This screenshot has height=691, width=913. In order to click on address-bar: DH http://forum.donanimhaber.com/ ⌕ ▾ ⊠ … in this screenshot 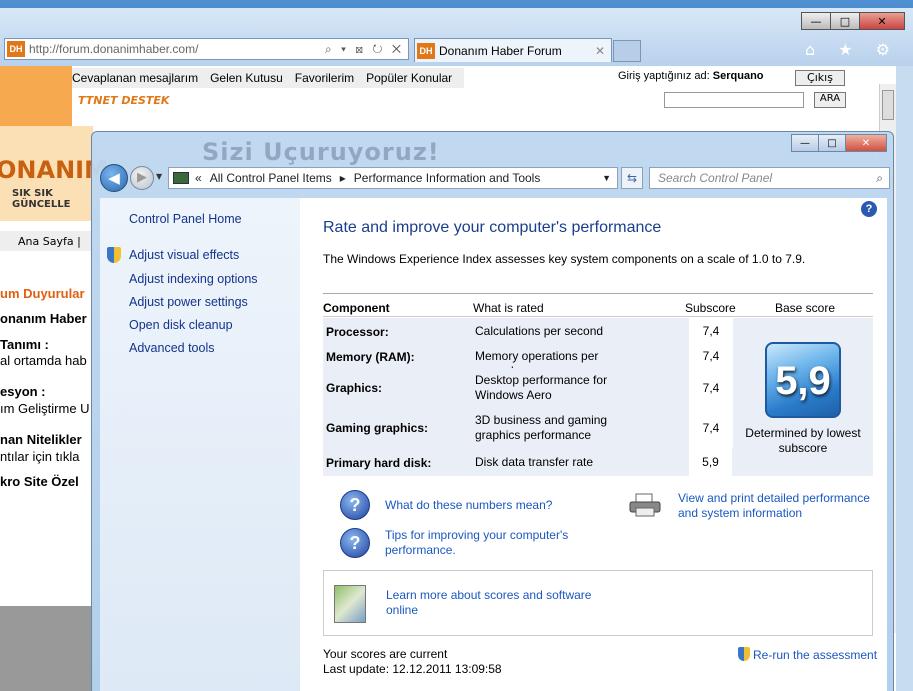, I will do `click(206, 49)`.